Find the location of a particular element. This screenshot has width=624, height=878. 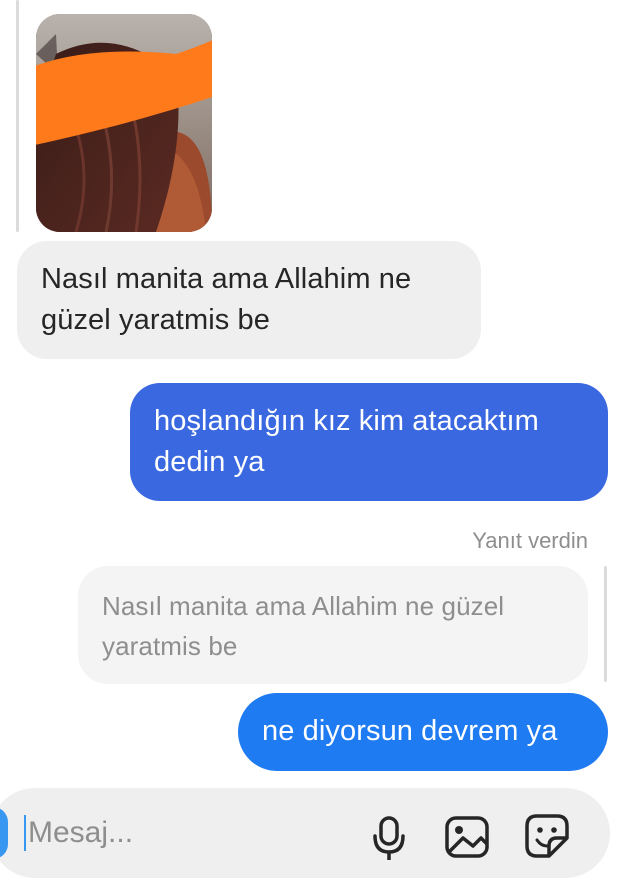

quoted-line: Nasıl manita ama Allahim ne güzel is located at coordinates (303, 606).